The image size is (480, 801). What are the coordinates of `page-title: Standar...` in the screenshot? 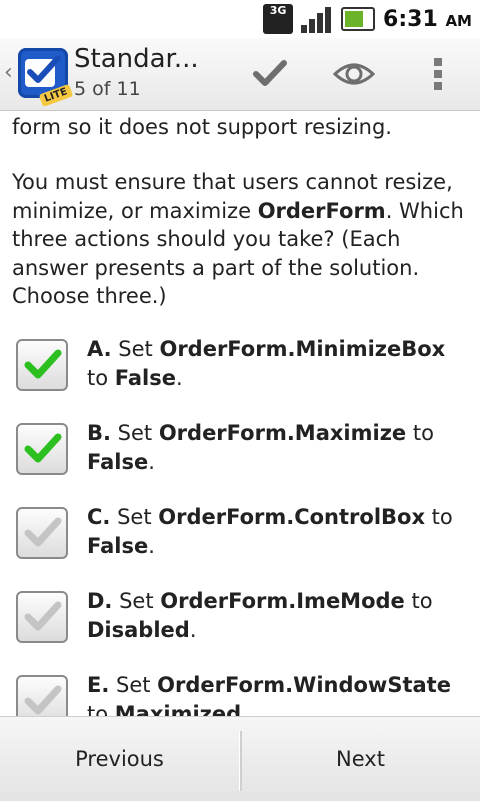 It's located at (136, 59).